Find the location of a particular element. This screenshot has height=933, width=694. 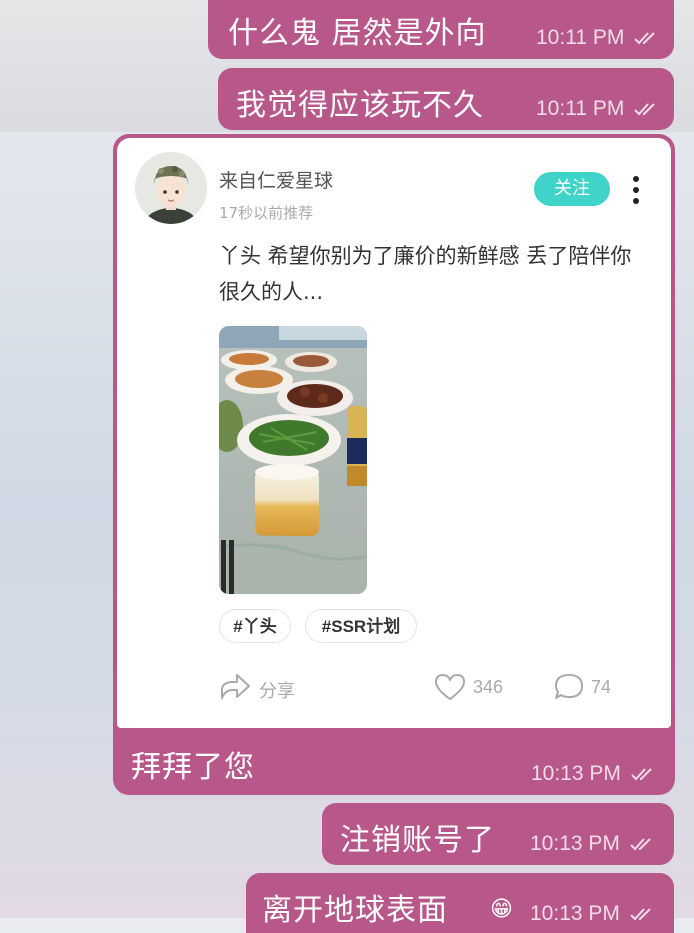

share-icon is located at coordinates (235, 686).